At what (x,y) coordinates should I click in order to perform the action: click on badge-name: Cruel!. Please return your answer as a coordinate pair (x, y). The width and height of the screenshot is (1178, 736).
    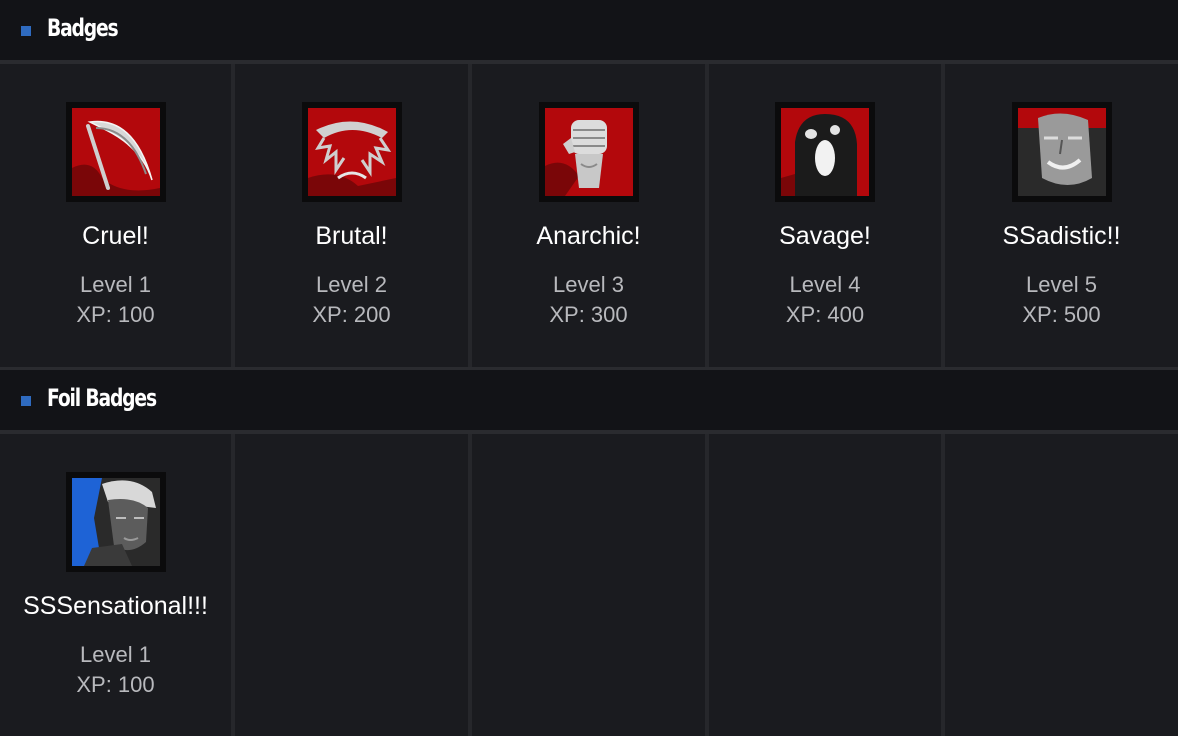
    Looking at the image, I should click on (115, 236).